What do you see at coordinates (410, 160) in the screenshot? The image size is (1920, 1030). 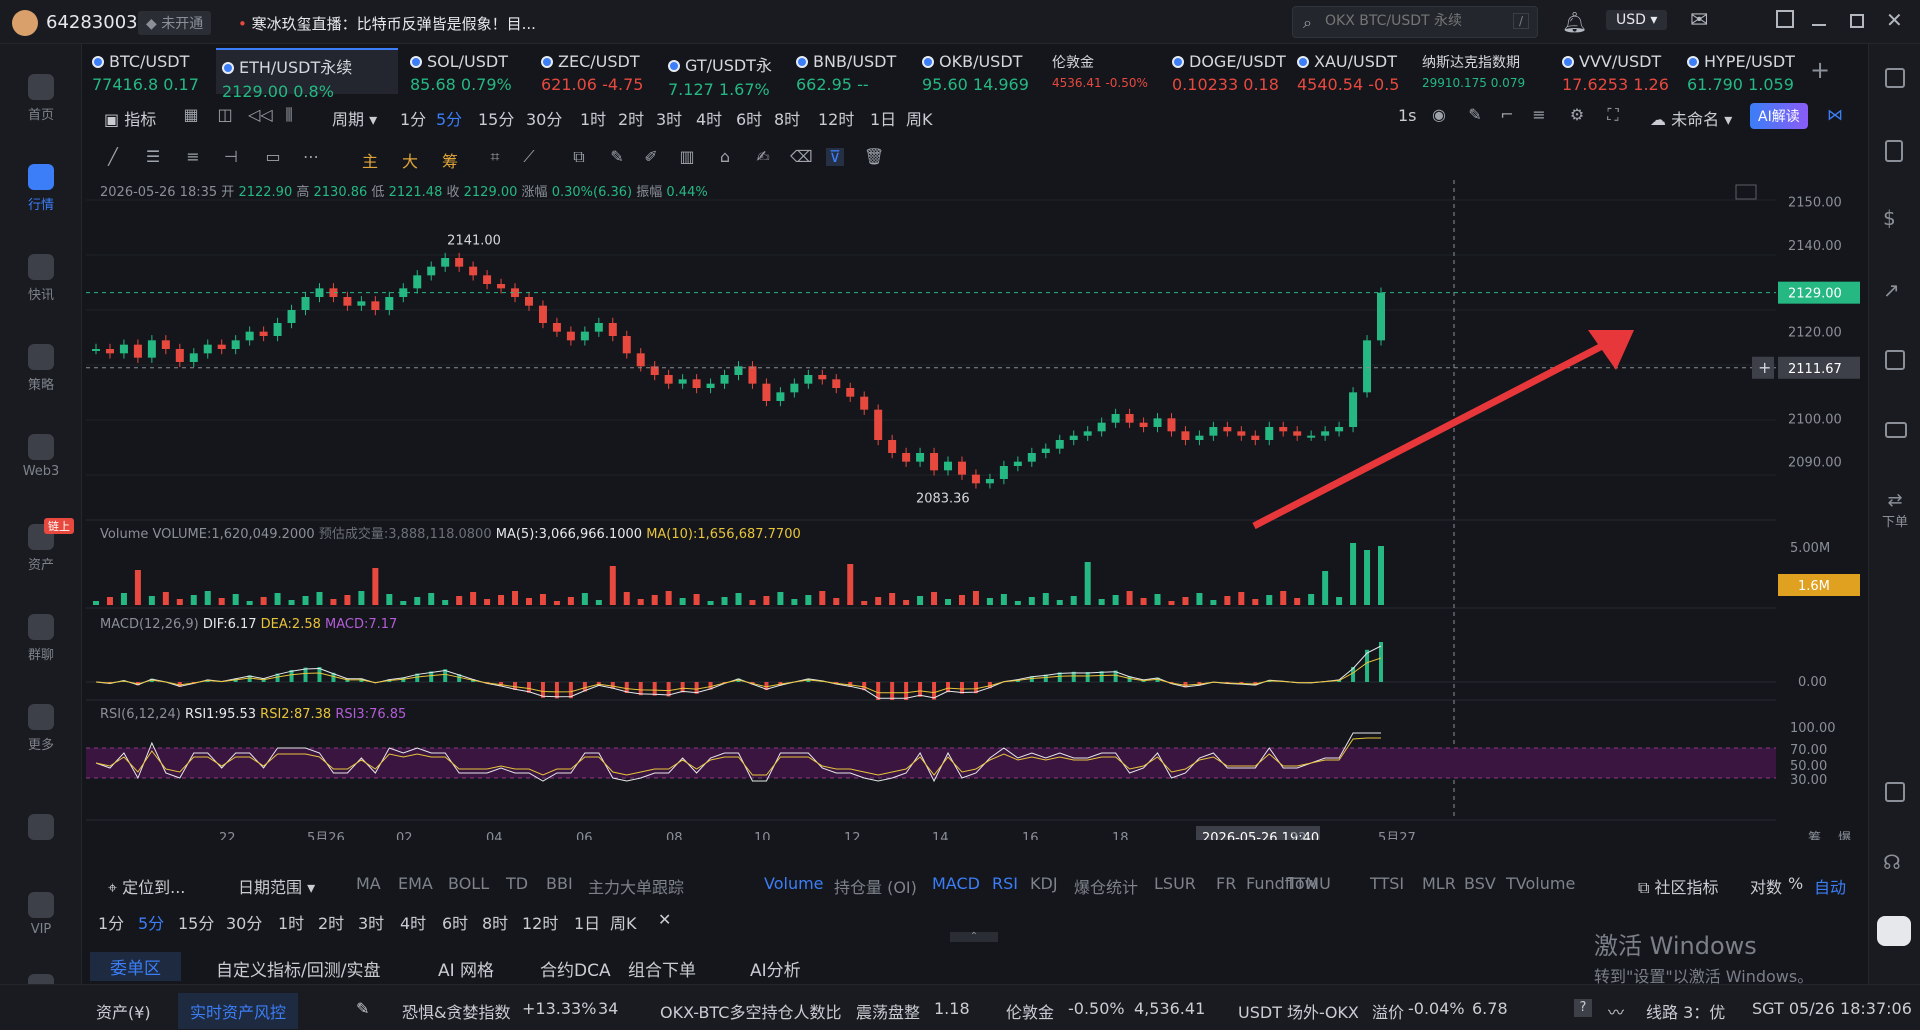 I see `draw-label-1: 大` at bounding box center [410, 160].